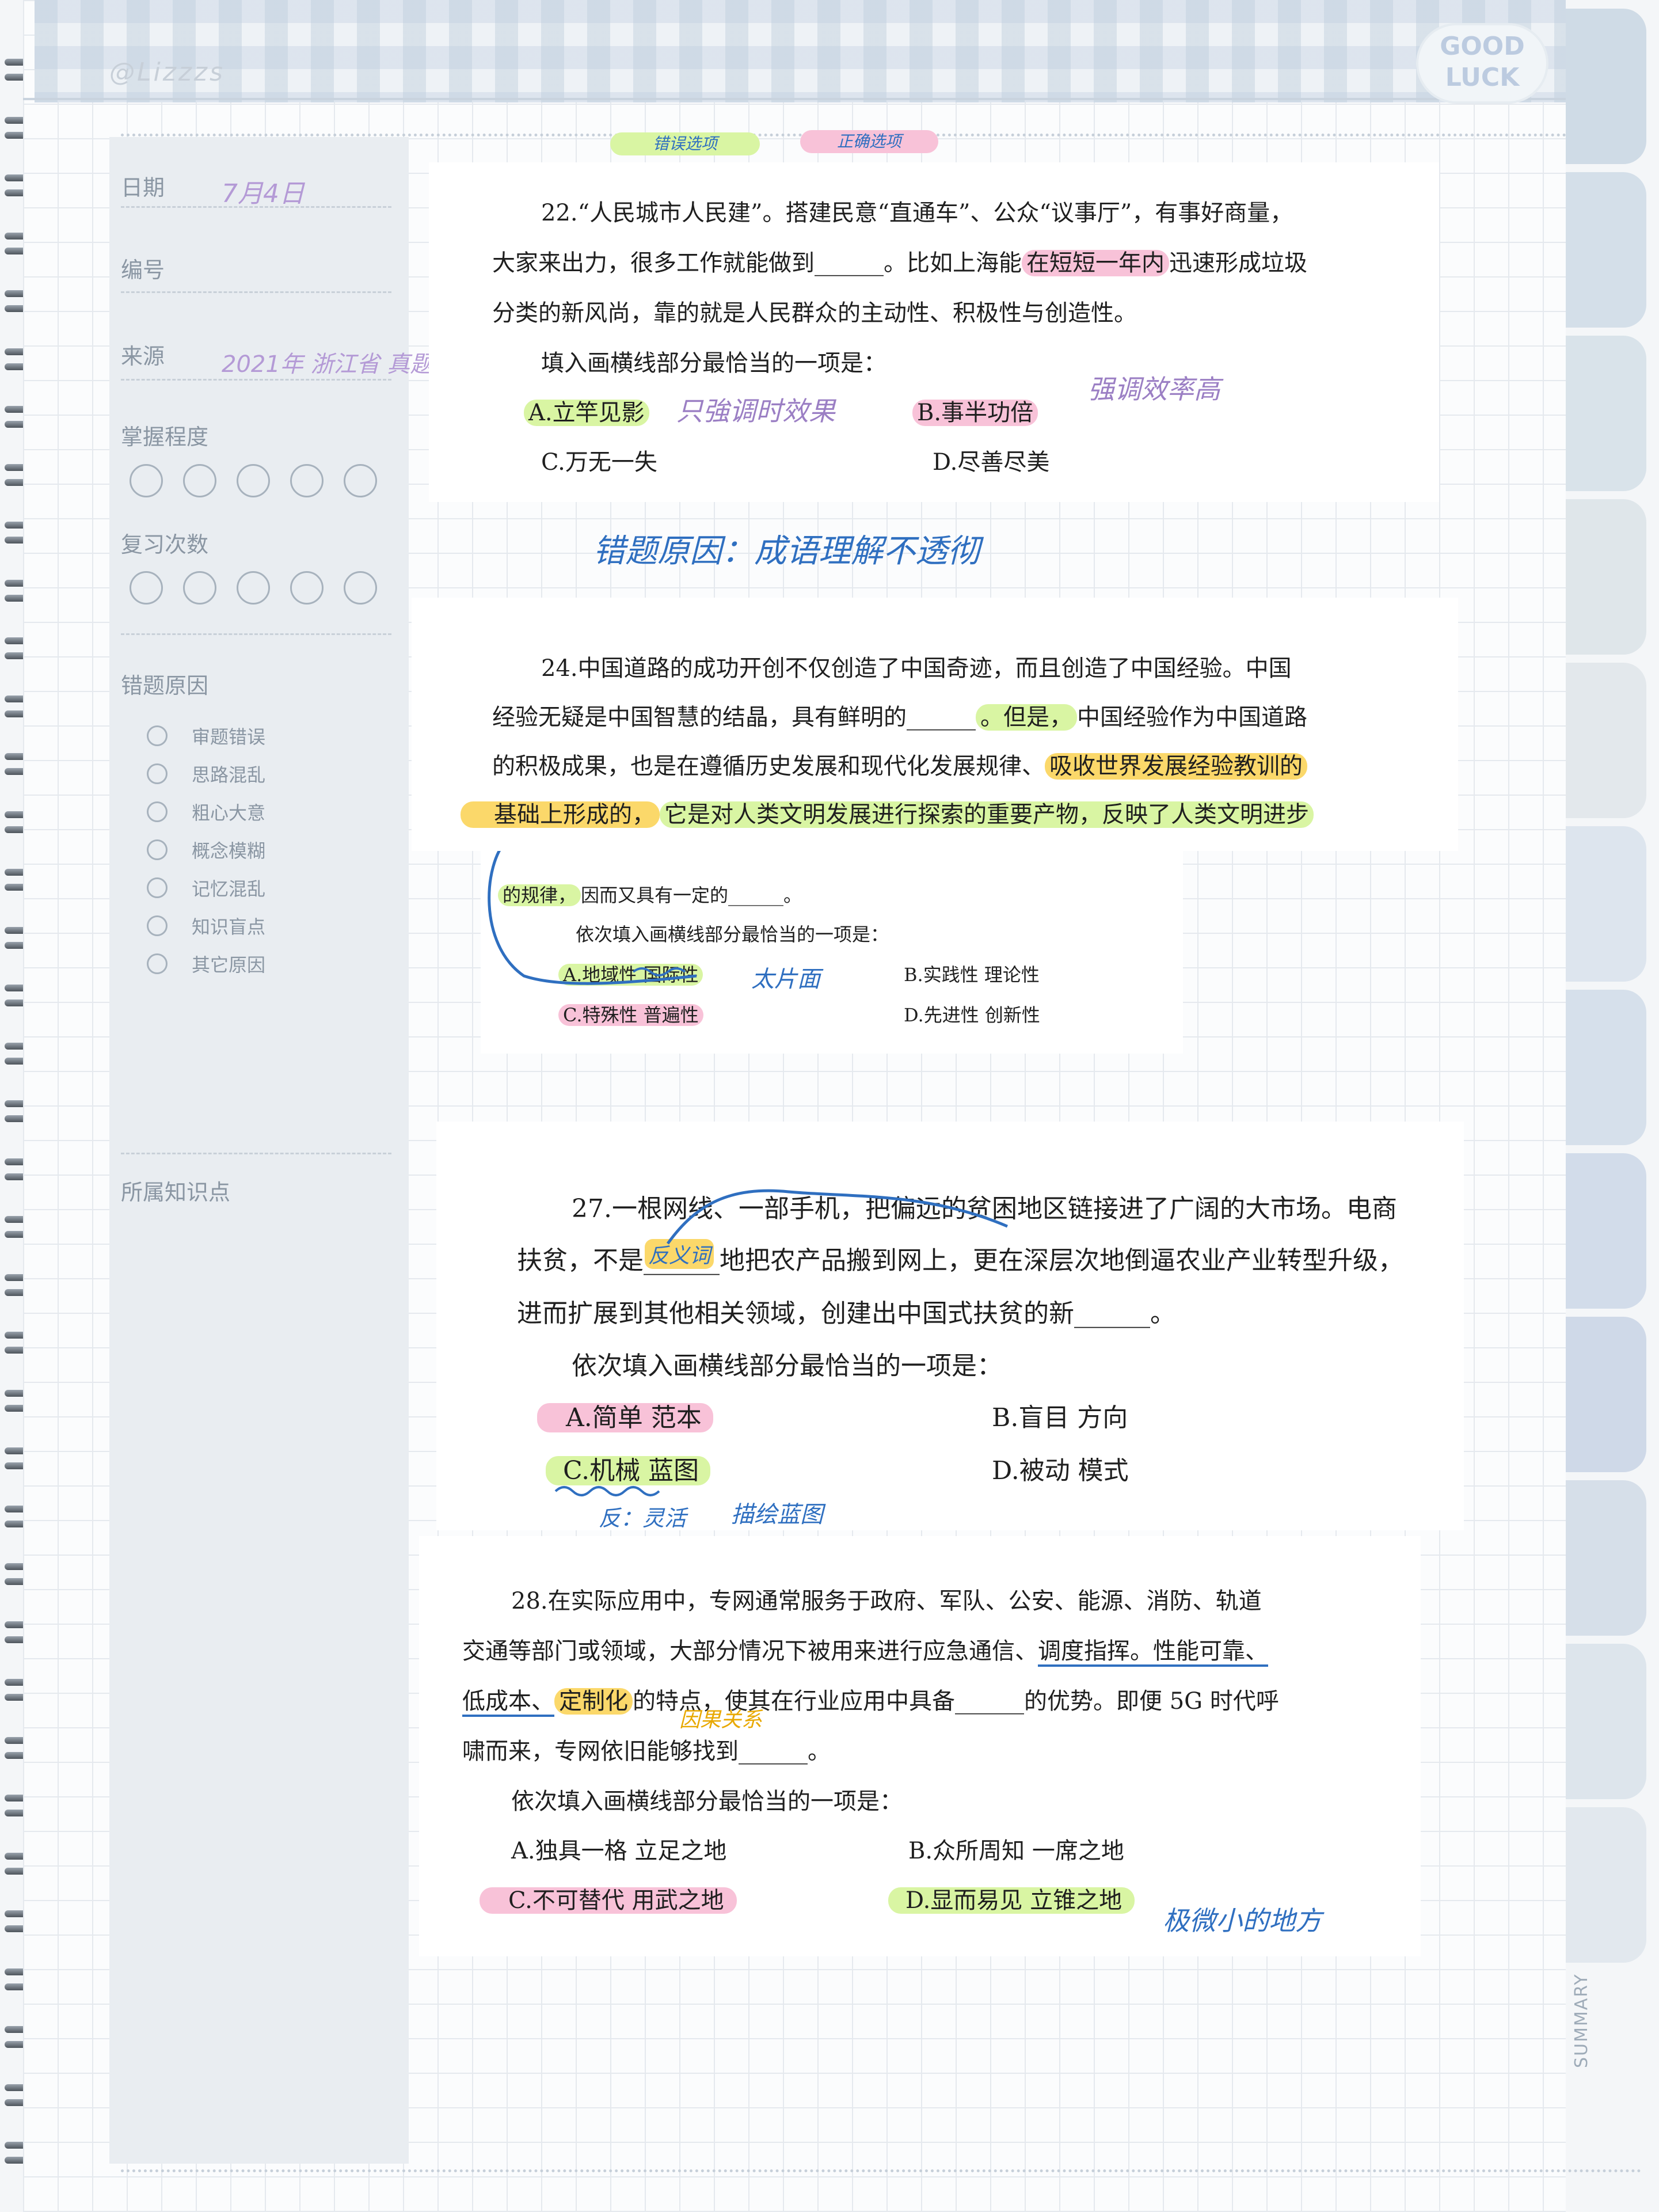 This screenshot has height=2212, width=1659. I want to click on reason-text: 记忆混乱, so click(229, 889).